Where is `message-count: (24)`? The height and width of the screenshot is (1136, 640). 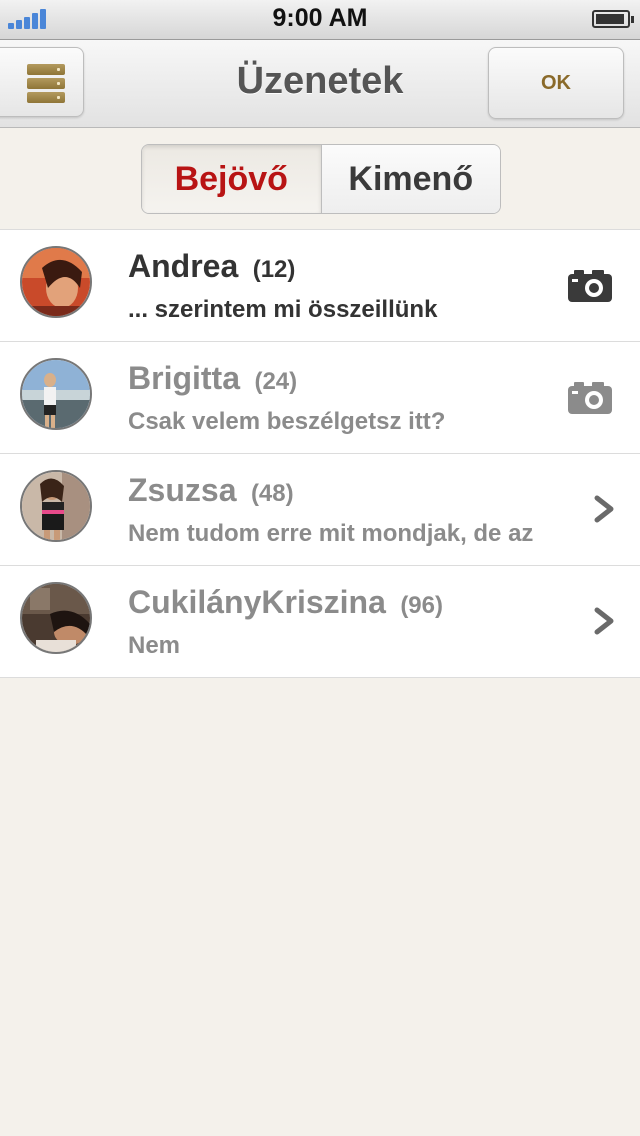
message-count: (24) is located at coordinates (276, 381).